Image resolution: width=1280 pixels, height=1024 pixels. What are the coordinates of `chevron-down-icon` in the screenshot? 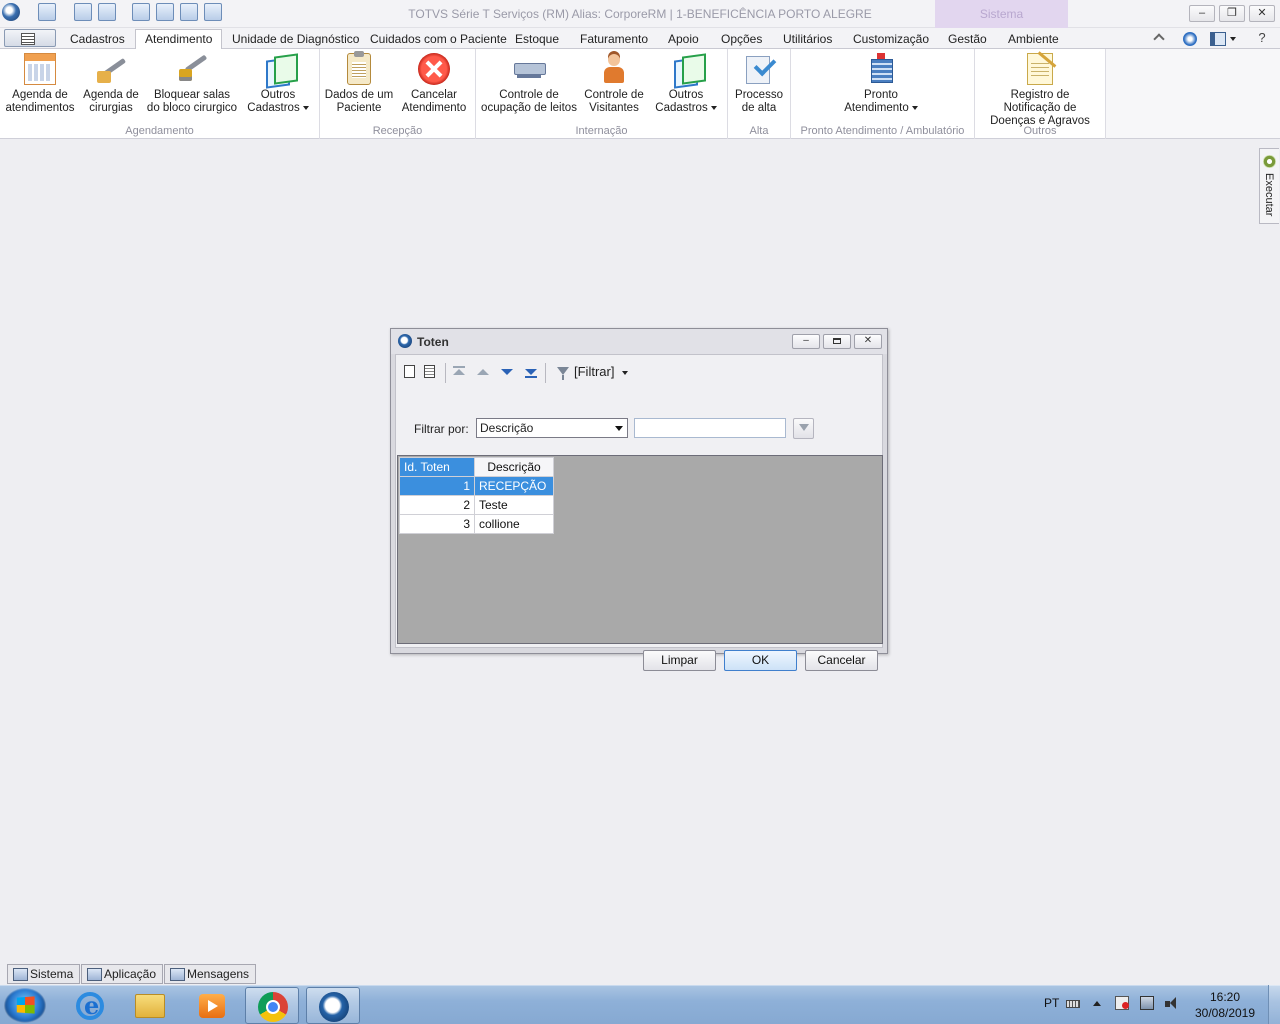 It's located at (1233, 39).